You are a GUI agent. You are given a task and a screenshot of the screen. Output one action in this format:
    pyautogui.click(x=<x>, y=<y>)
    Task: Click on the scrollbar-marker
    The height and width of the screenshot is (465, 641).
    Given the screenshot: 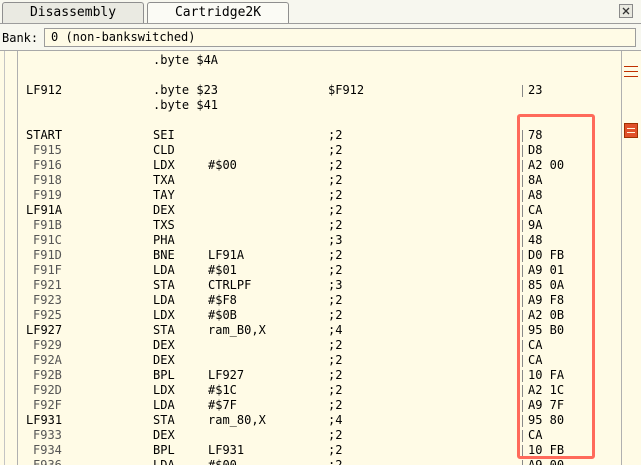 What is the action you would take?
    pyautogui.click(x=631, y=66)
    